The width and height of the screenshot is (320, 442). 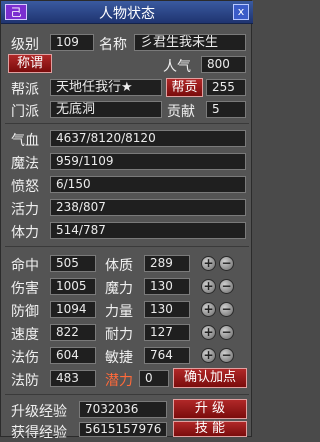 I want to click on gang-value: 天地任我行★, so click(x=106, y=87).